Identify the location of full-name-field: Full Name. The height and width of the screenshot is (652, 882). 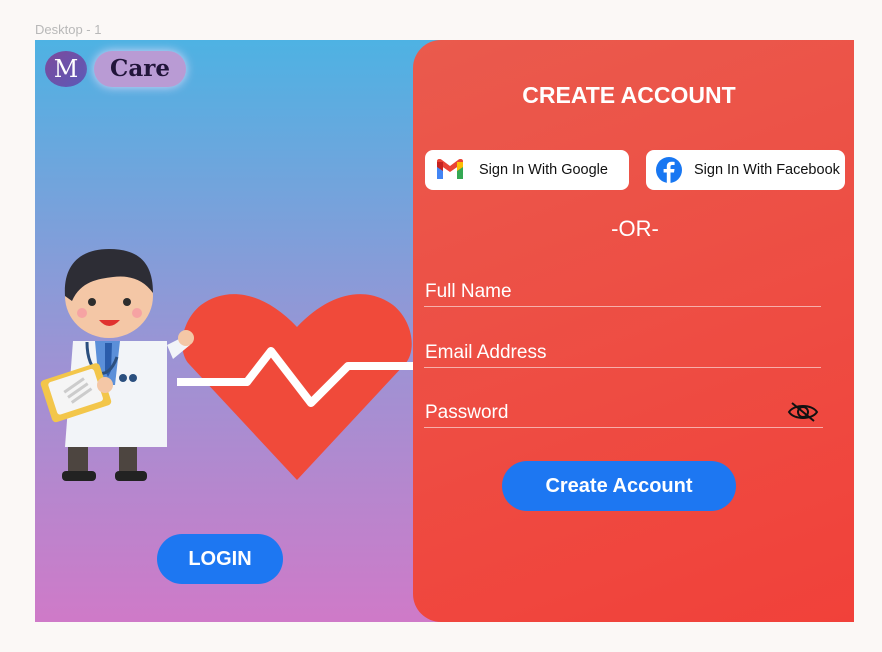
(622, 291).